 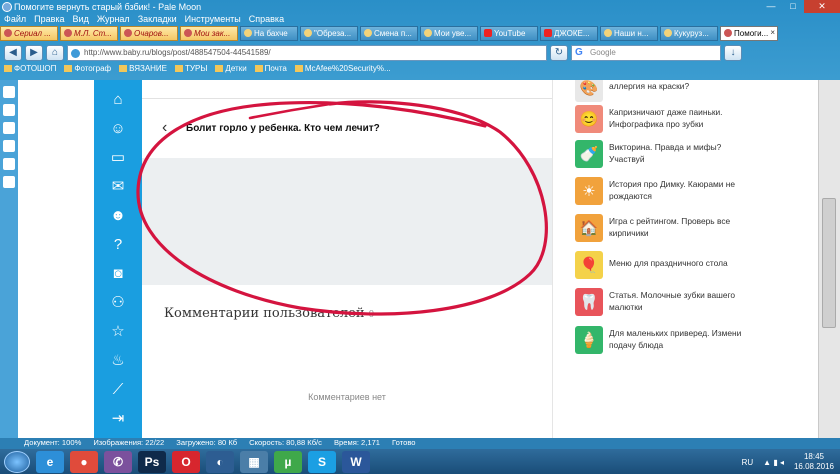 What do you see at coordinates (509, 33) in the screenshot?
I see `tab: YouTube` at bounding box center [509, 33].